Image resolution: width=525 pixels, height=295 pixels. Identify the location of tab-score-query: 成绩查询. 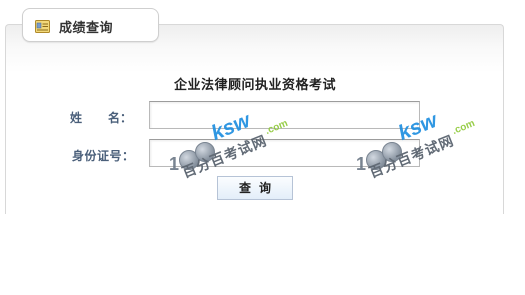
(90, 25).